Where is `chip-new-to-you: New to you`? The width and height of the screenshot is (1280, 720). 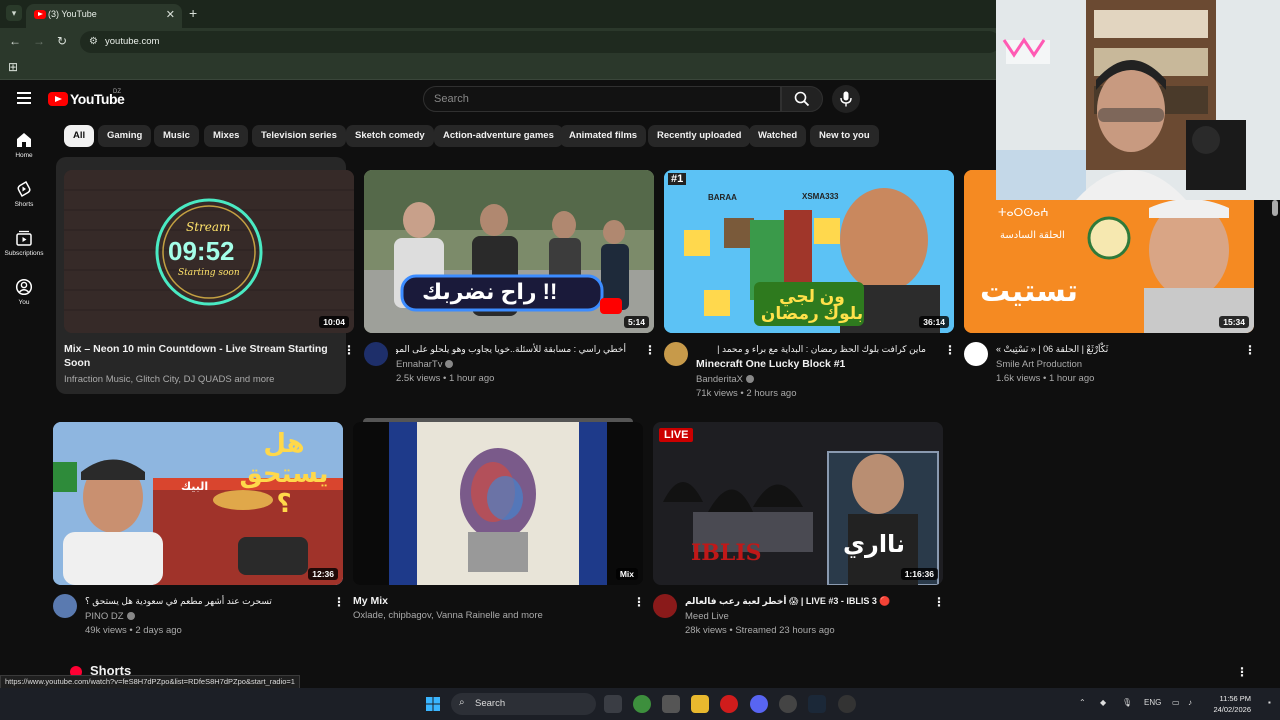
chip-new-to-you: New to you is located at coordinates (844, 136).